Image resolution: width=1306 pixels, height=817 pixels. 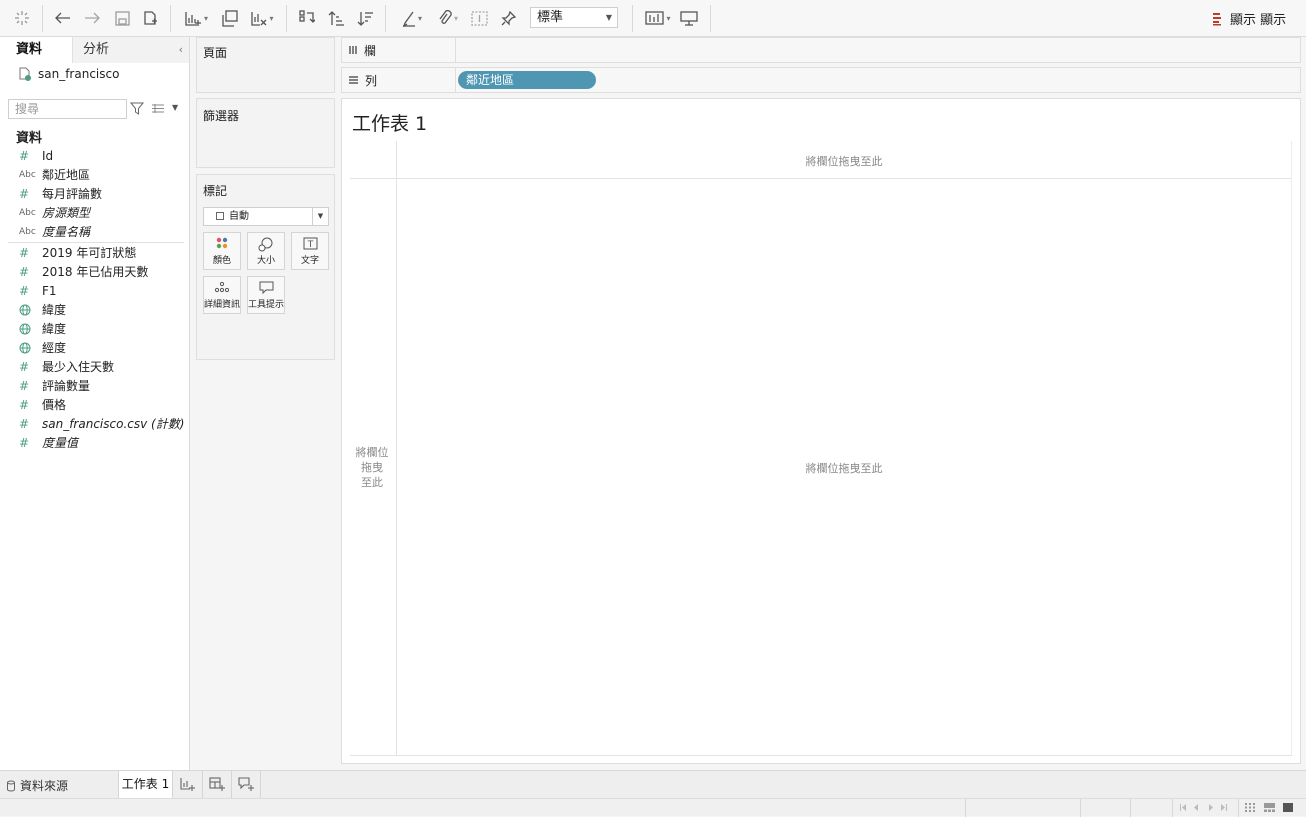 I want to click on sheet-navigation-icon, so click(x=1205, y=807).